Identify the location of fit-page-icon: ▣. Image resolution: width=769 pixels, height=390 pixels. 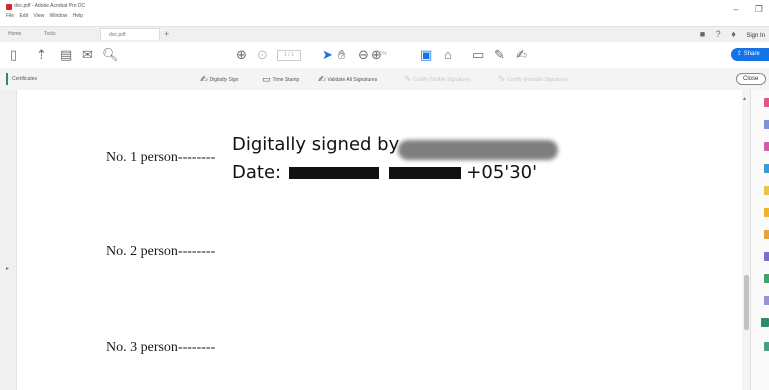
(426, 55).